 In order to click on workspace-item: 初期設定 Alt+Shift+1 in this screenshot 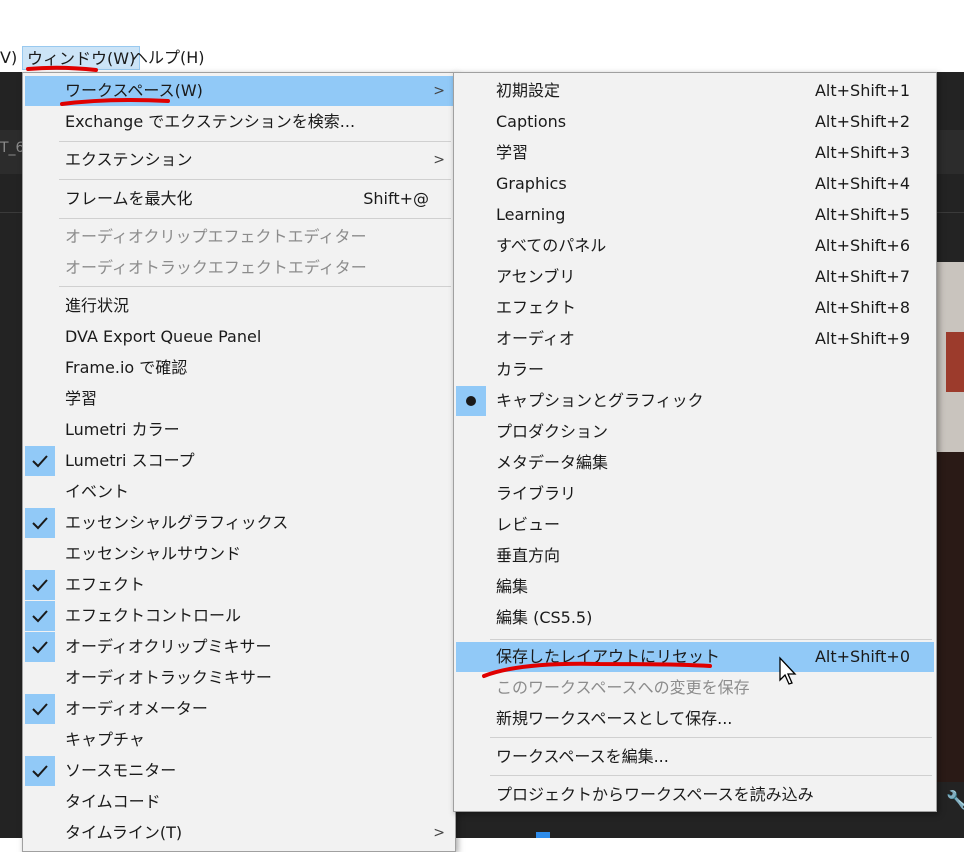, I will do `click(695, 91)`.